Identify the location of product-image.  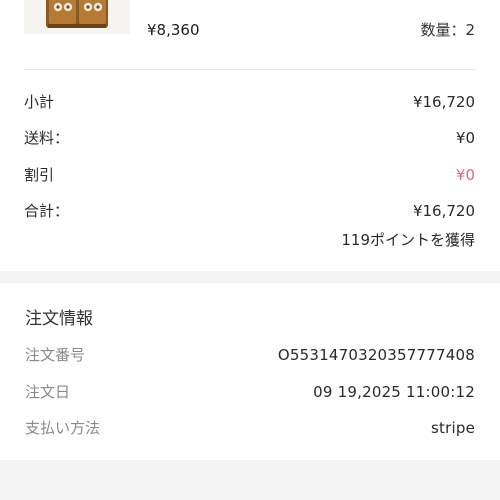
(77, 17).